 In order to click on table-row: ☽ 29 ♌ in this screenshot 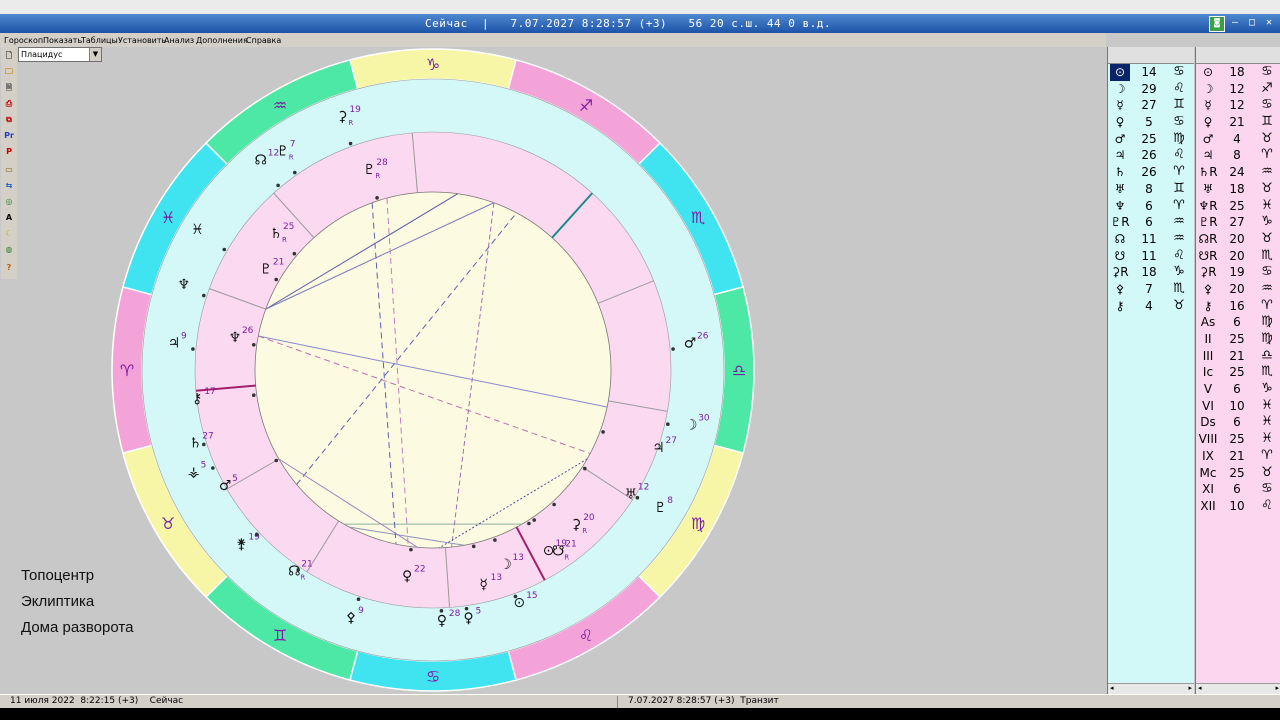, I will do `click(1151, 89)`.